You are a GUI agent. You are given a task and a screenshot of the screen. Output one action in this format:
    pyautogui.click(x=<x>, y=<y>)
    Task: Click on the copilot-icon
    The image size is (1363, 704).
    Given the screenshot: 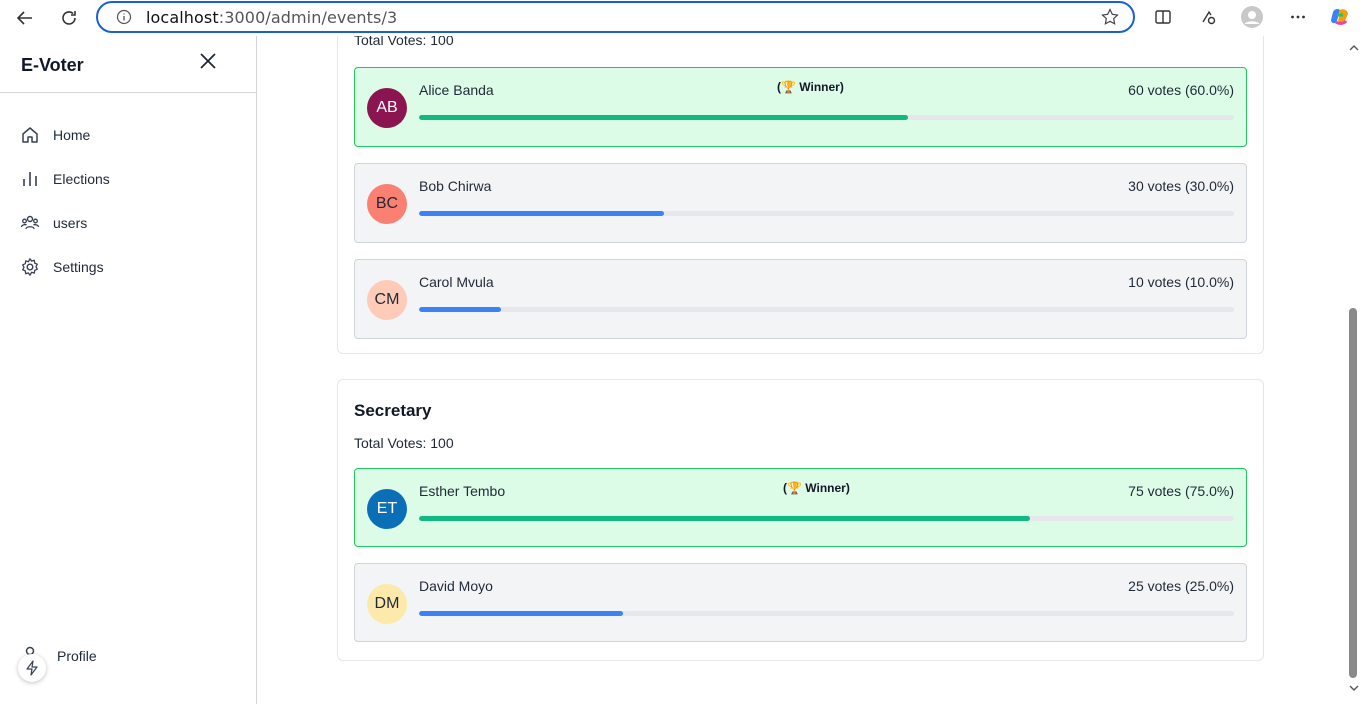 What is the action you would take?
    pyautogui.click(x=1340, y=17)
    